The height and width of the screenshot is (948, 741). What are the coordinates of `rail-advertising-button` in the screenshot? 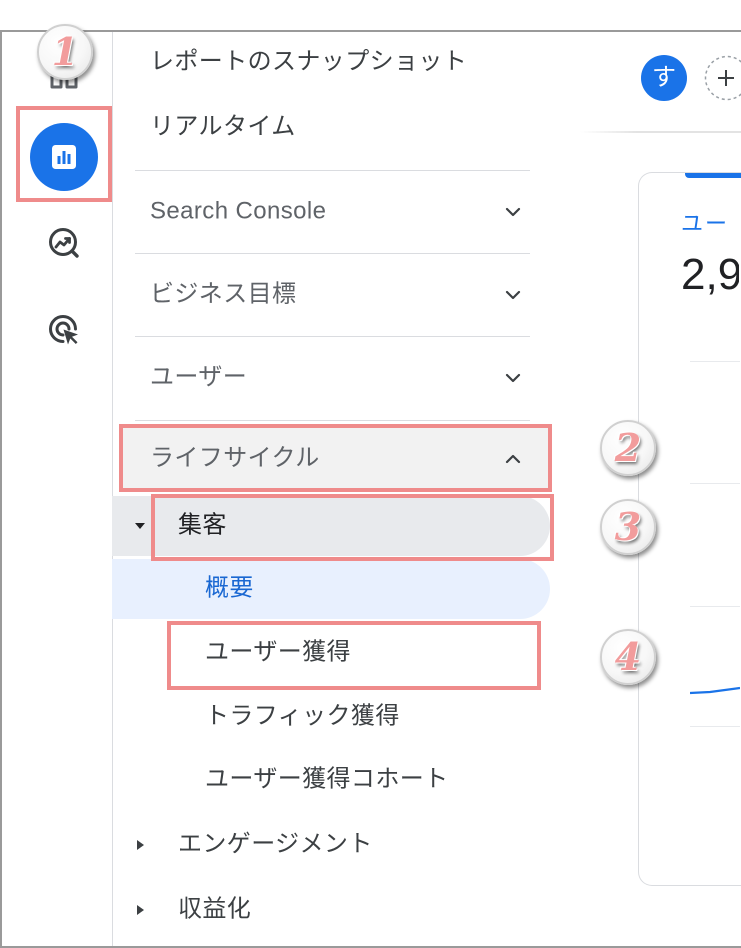 It's located at (64, 330).